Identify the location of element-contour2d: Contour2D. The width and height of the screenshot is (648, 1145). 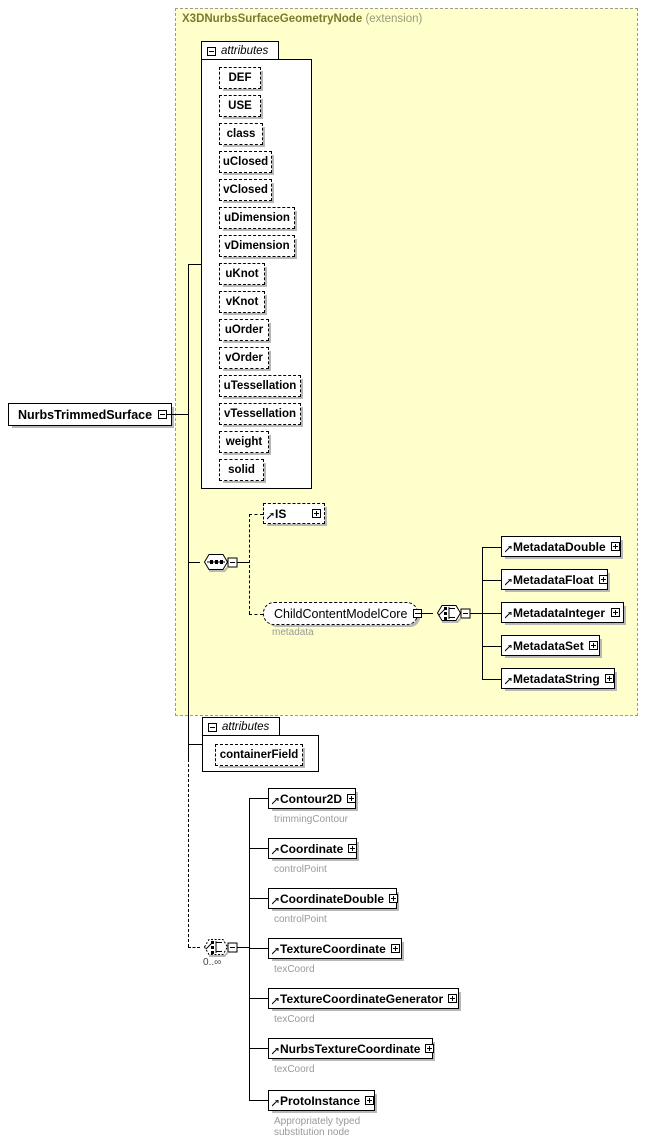
(312, 798).